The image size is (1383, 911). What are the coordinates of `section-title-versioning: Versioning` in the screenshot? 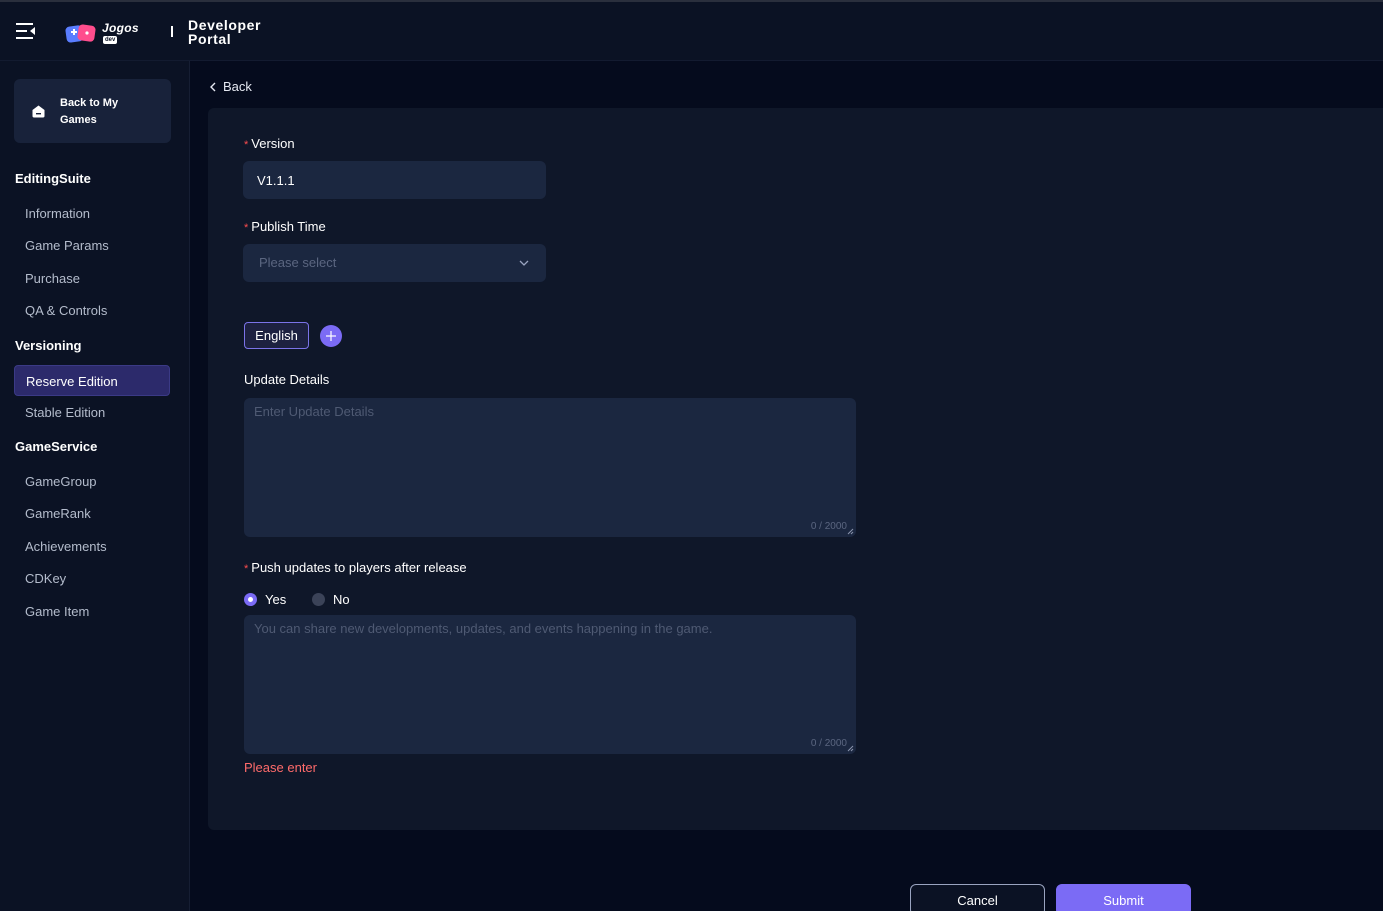 It's located at (48, 345).